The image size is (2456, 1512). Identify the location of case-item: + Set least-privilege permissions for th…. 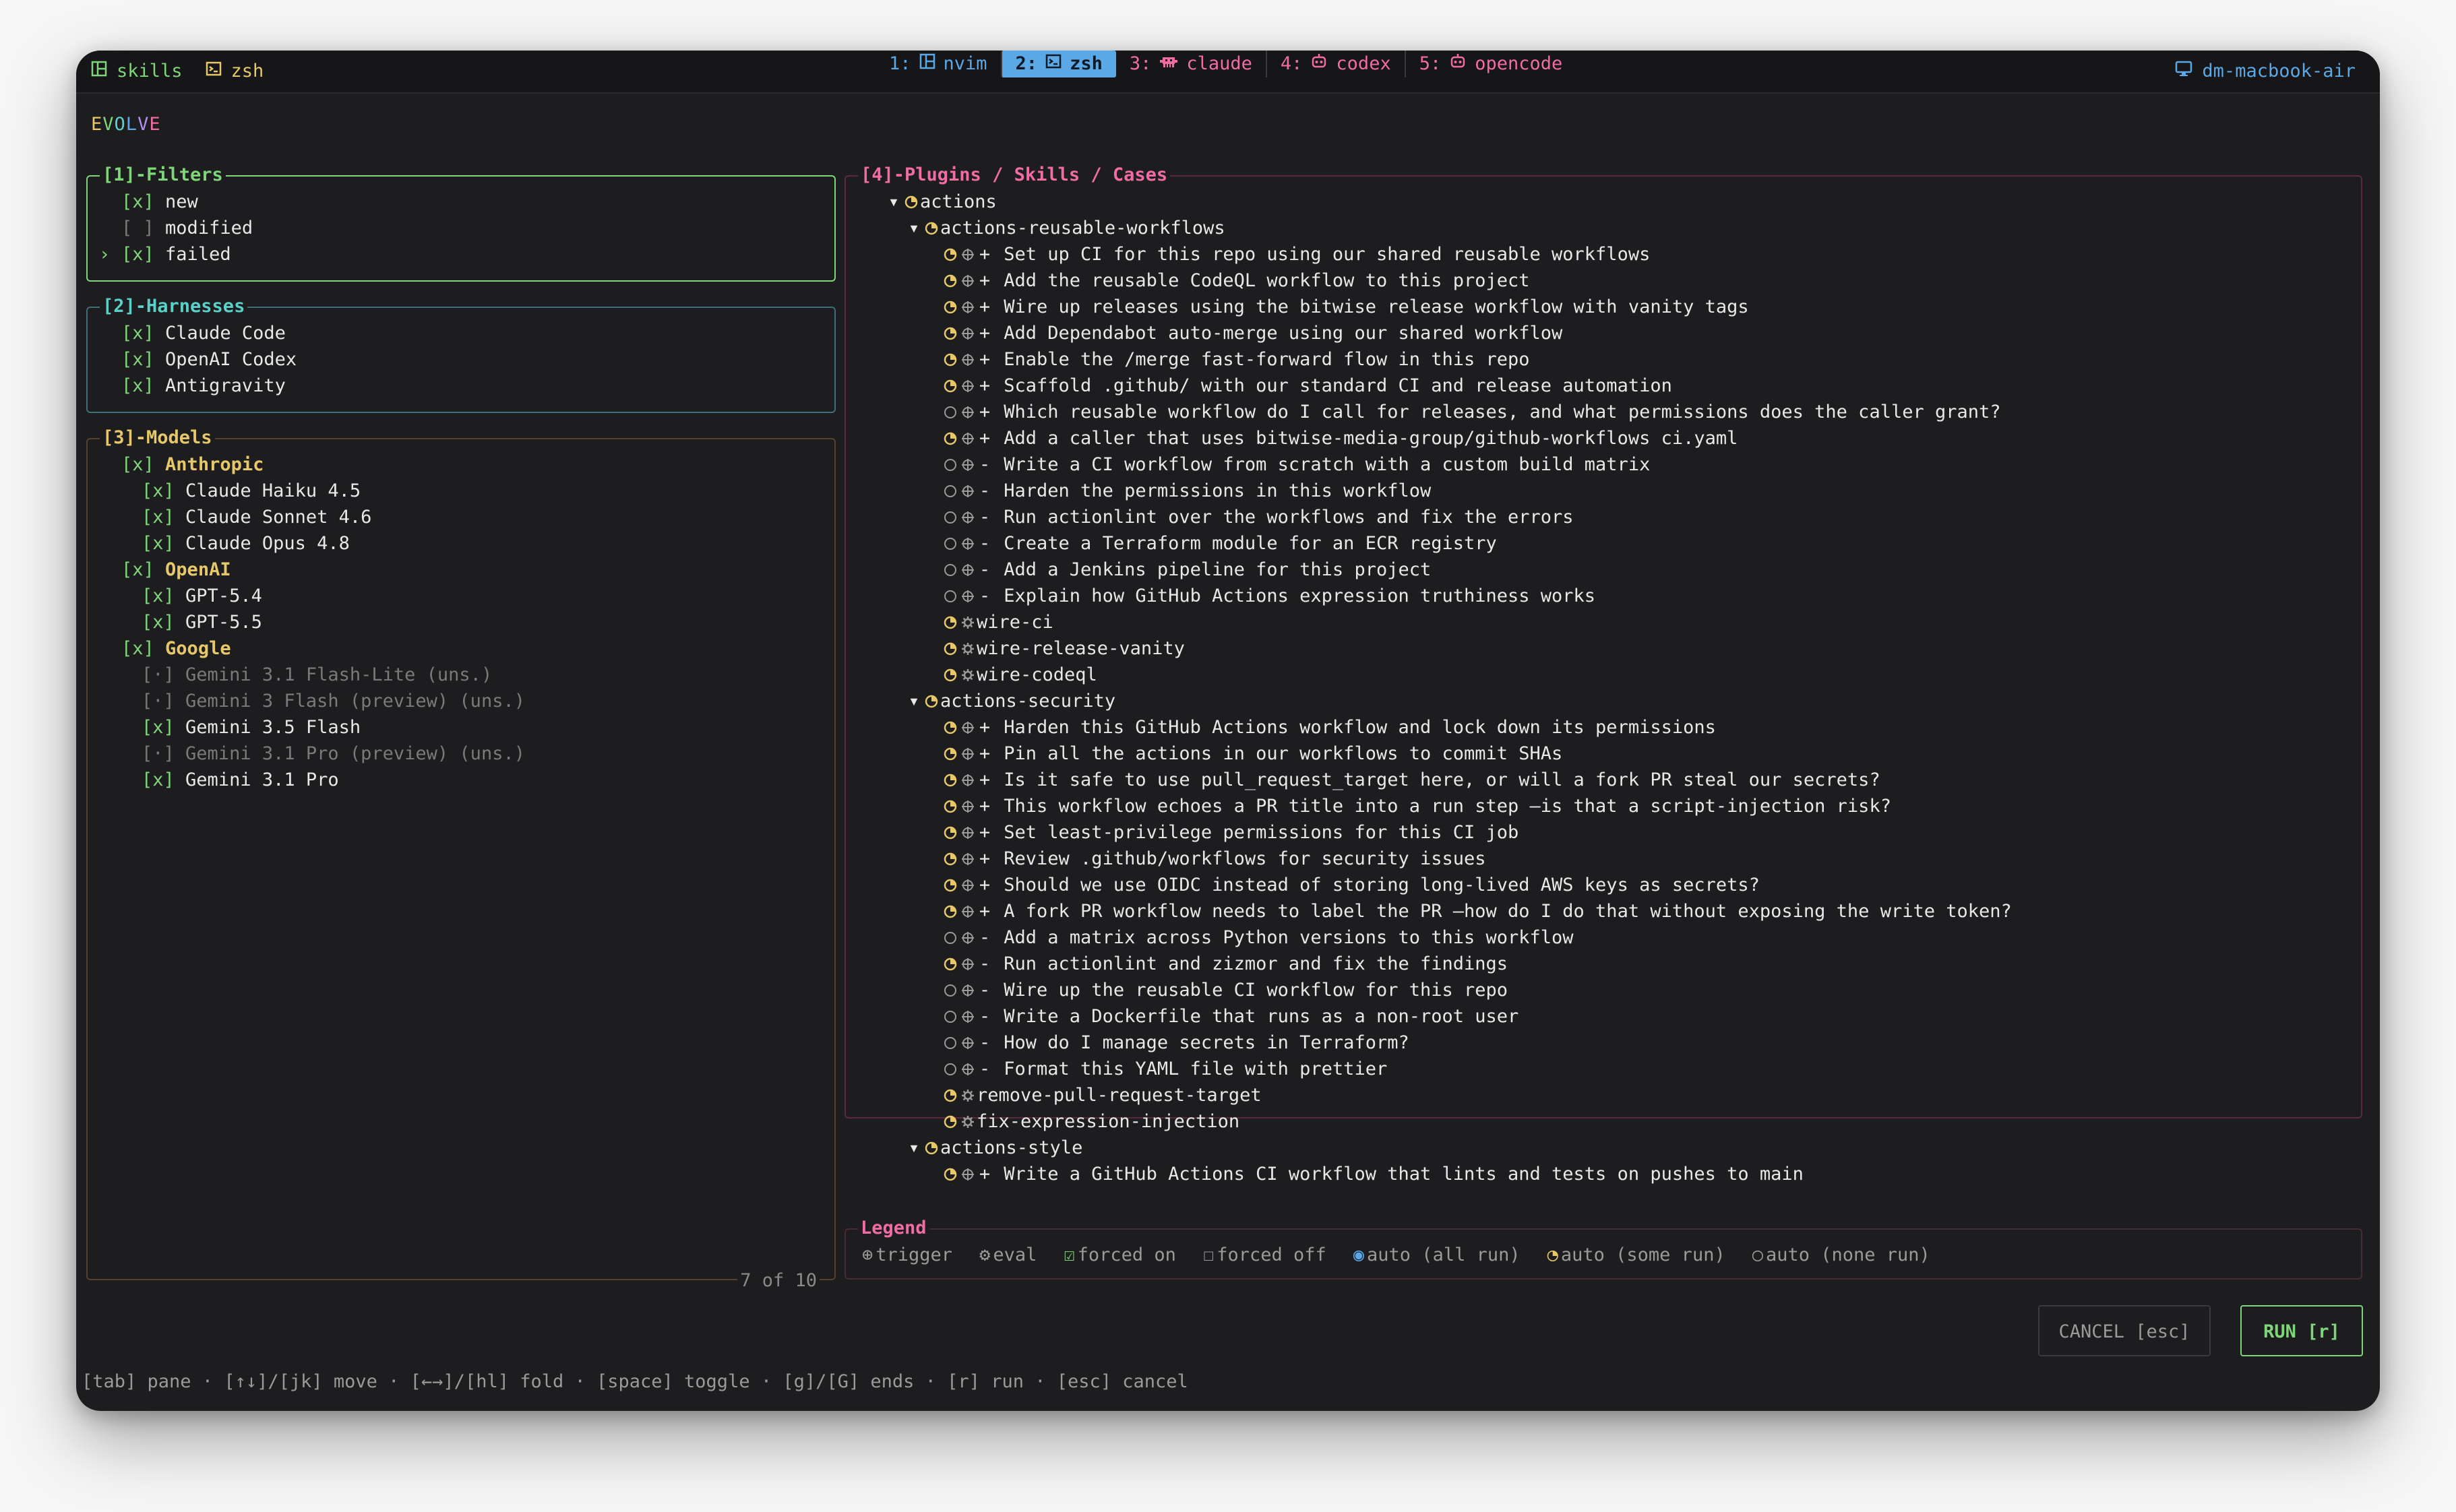
(1603, 832).